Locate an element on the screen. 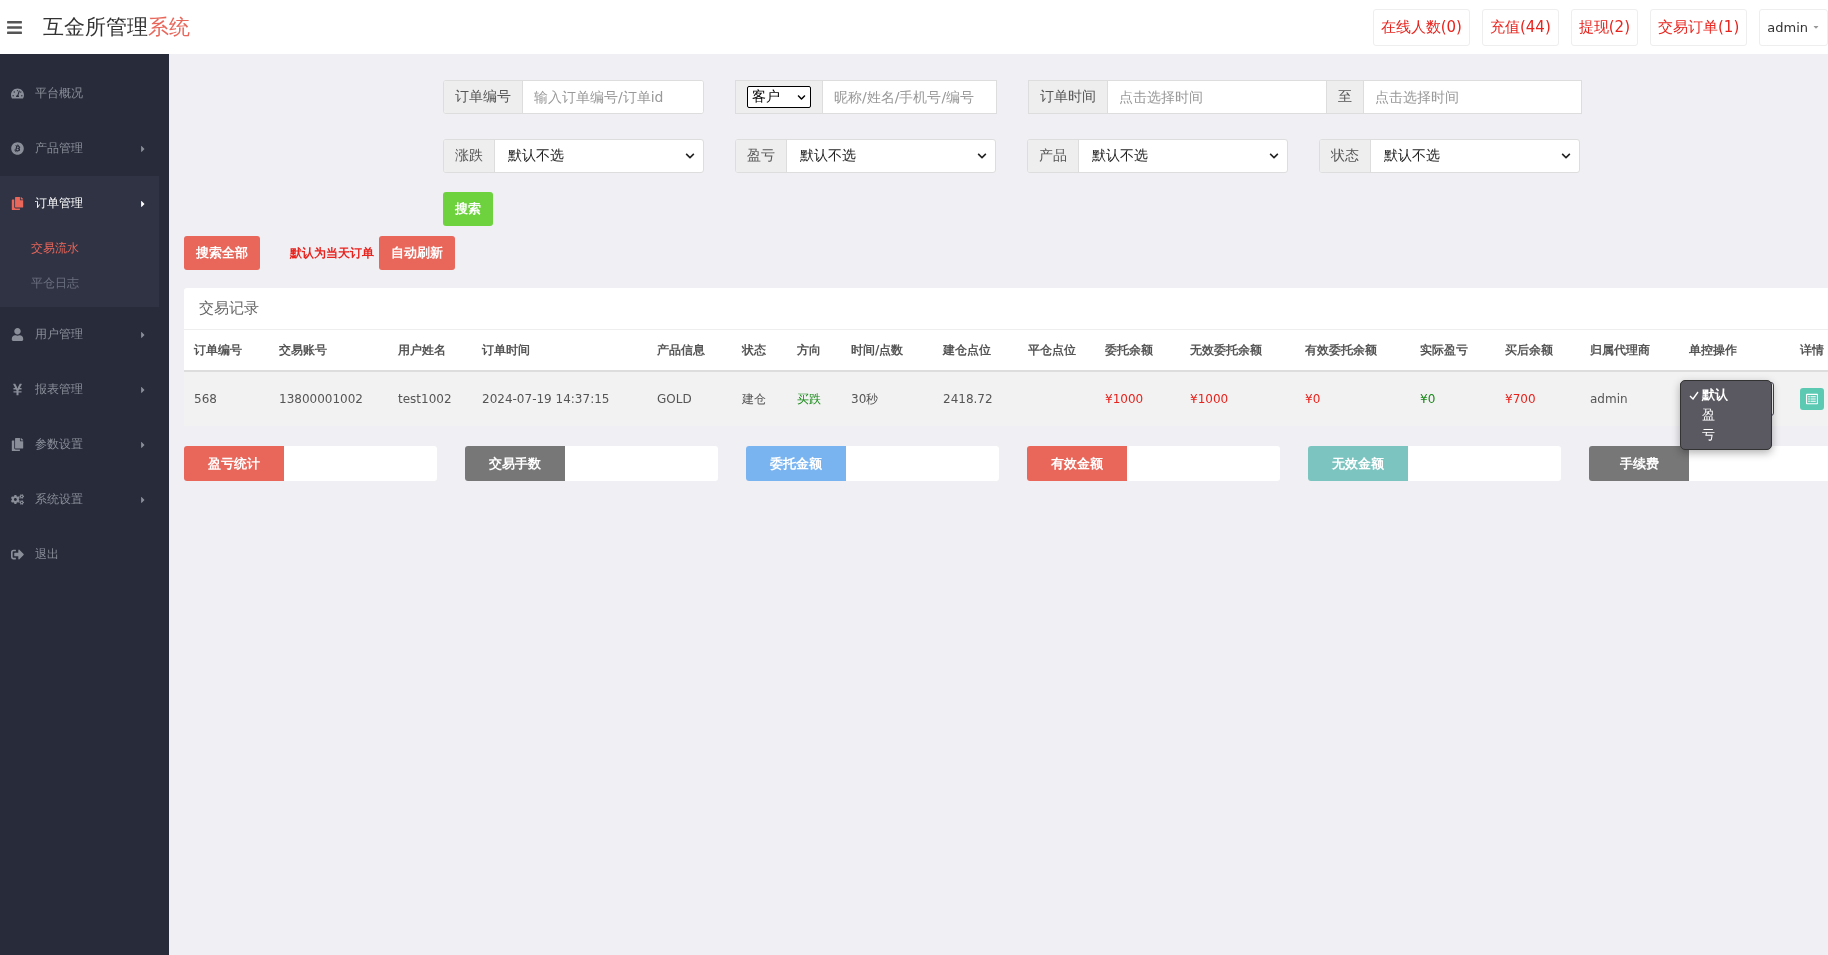 The height and width of the screenshot is (955, 1828). column-header: 无效委托余额 is located at coordinates (1226, 350).